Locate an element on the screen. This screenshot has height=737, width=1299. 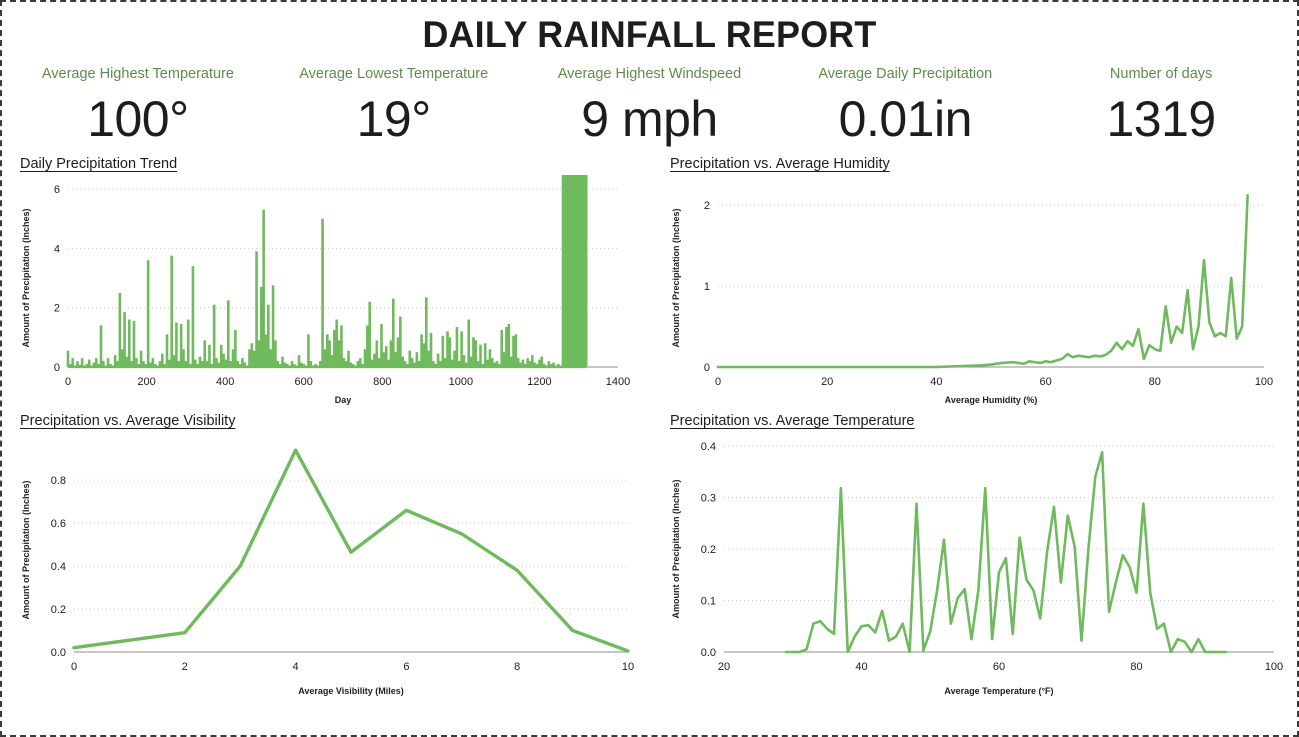
kpi-label: Number of days is located at coordinates (1161, 74).